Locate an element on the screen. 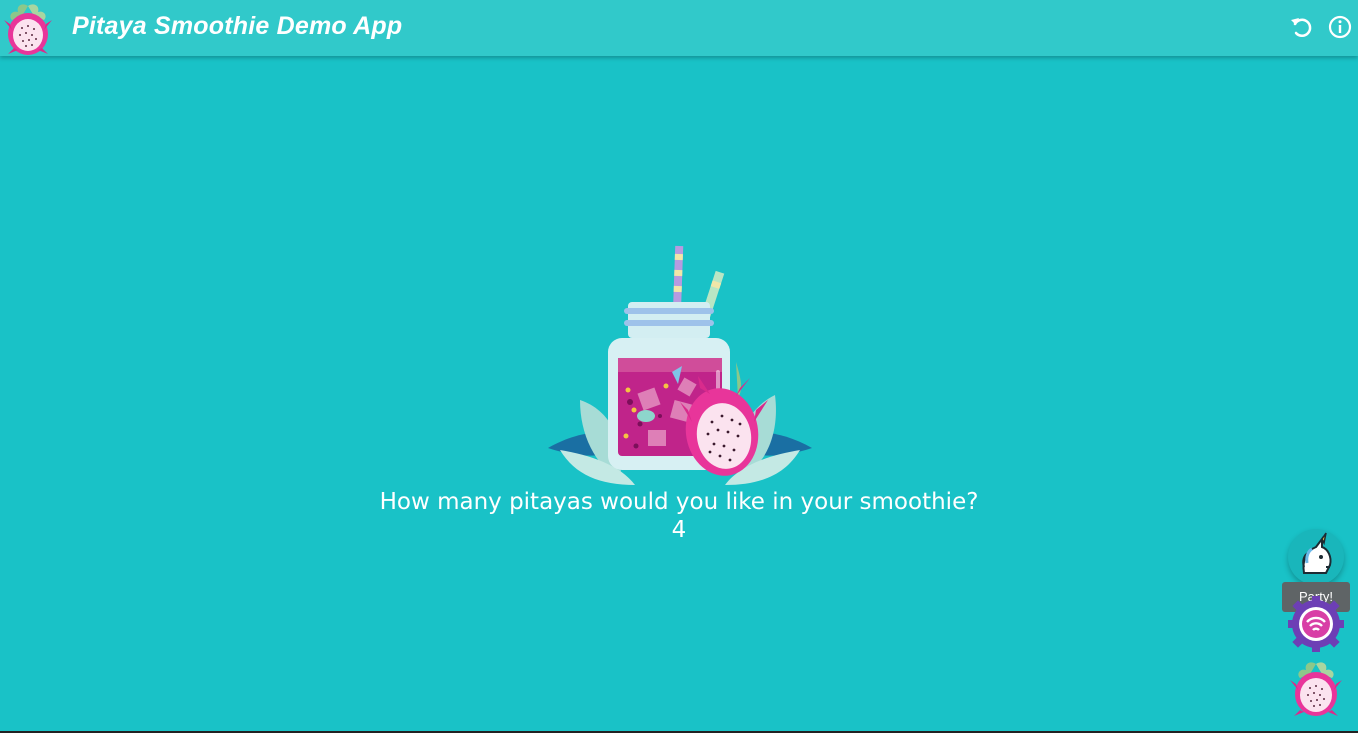 Image resolution: width=1358 pixels, height=733 pixels. info-icon is located at coordinates (1340, 27).